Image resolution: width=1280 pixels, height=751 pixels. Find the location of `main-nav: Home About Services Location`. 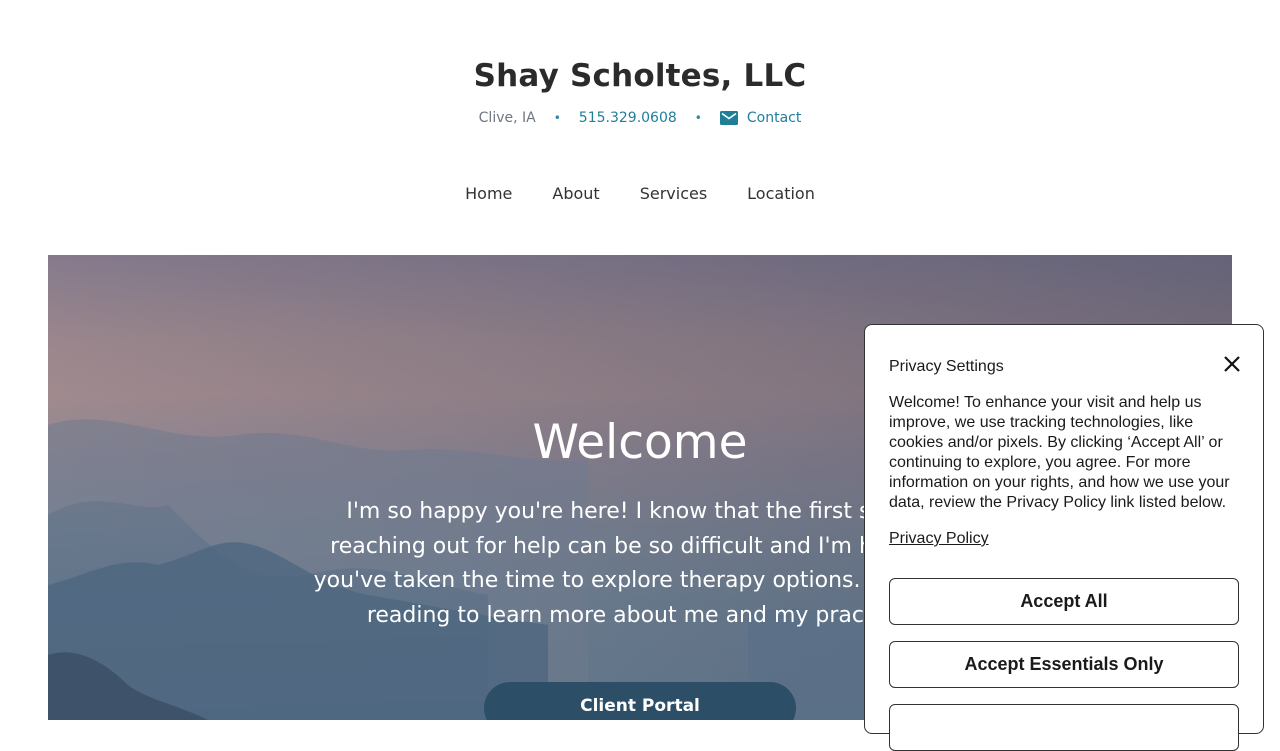

main-nav: Home About Services Location is located at coordinates (640, 193).